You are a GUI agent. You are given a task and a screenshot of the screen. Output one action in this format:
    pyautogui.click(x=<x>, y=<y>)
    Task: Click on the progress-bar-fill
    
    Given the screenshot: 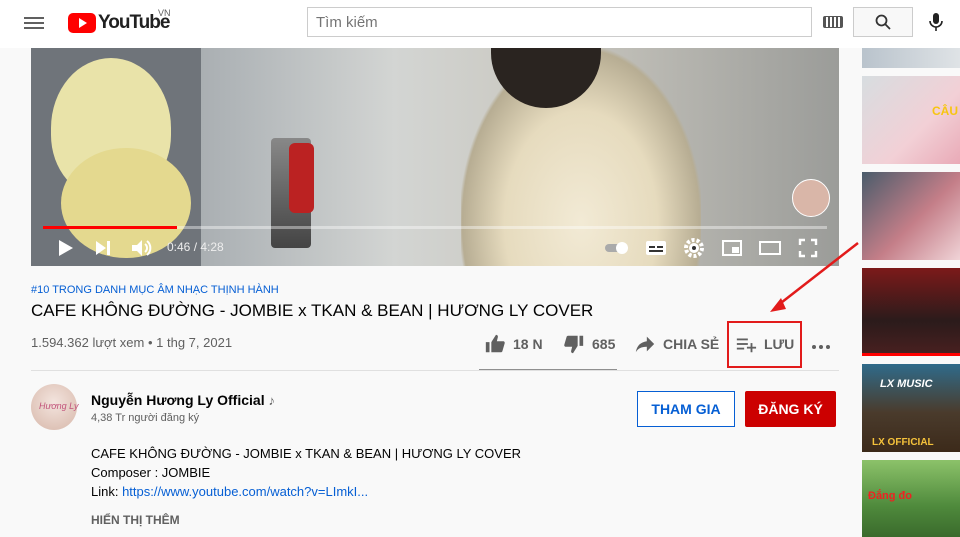 What is the action you would take?
    pyautogui.click(x=110, y=227)
    